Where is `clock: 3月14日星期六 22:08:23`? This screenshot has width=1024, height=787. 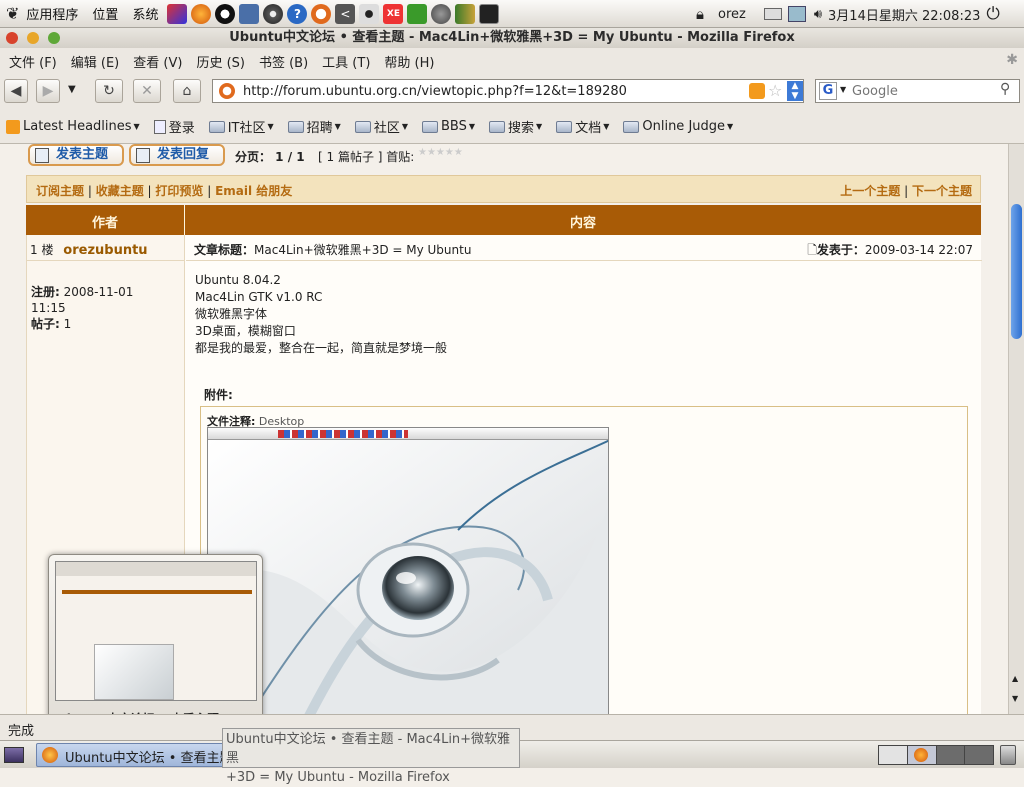 clock: 3月14日星期六 22:08:23 is located at coordinates (904, 14).